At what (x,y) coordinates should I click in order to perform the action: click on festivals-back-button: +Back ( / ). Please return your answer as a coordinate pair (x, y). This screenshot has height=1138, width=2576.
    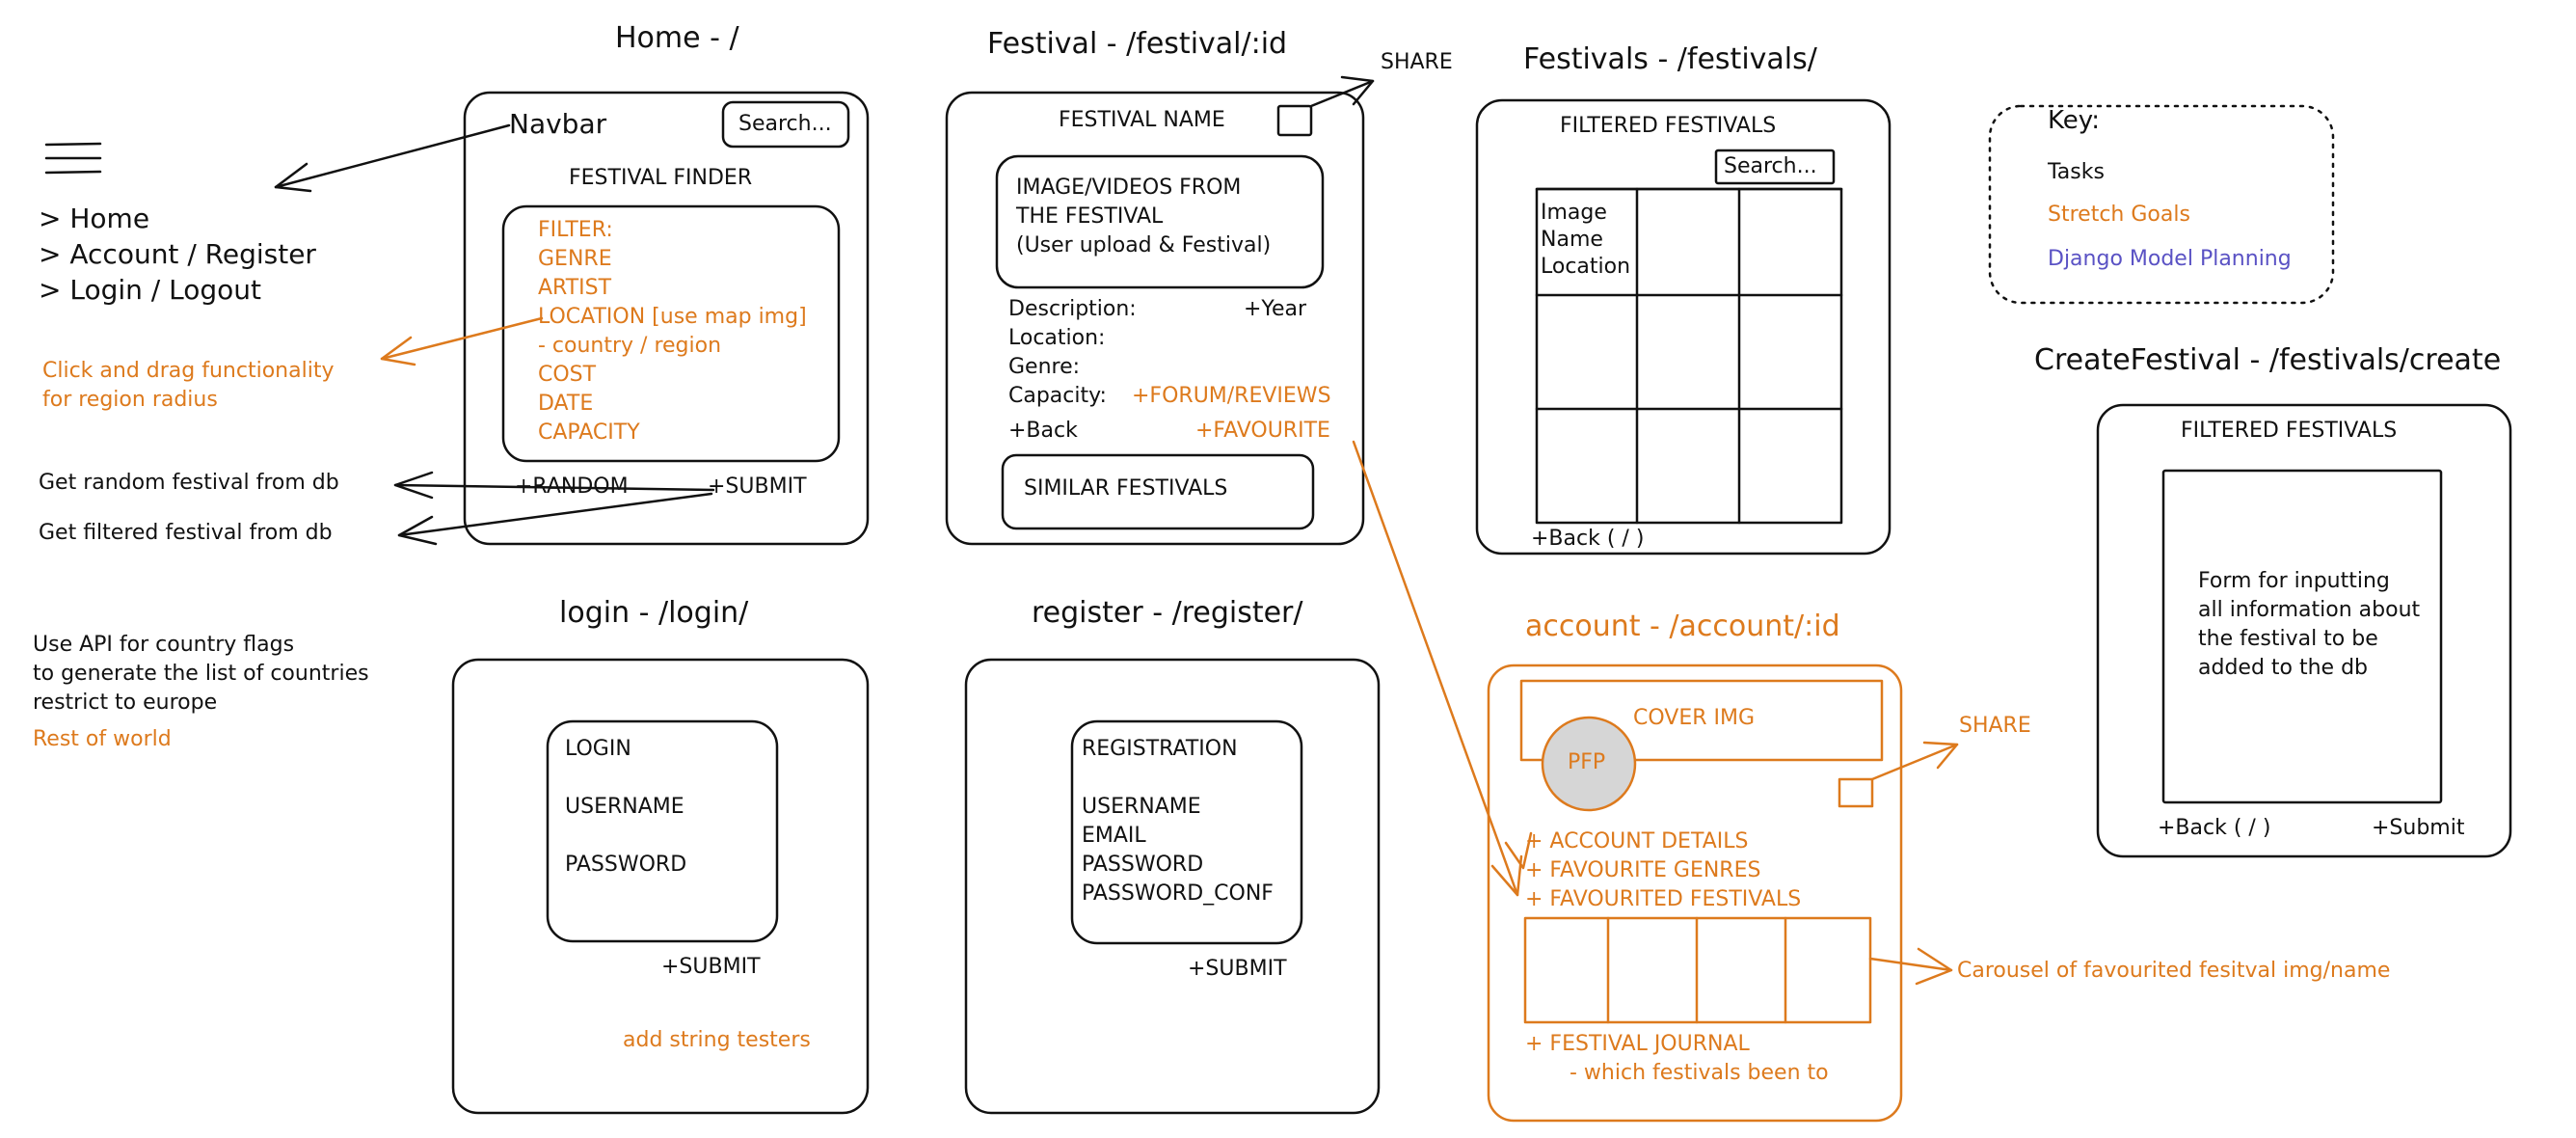
    Looking at the image, I should click on (1588, 540).